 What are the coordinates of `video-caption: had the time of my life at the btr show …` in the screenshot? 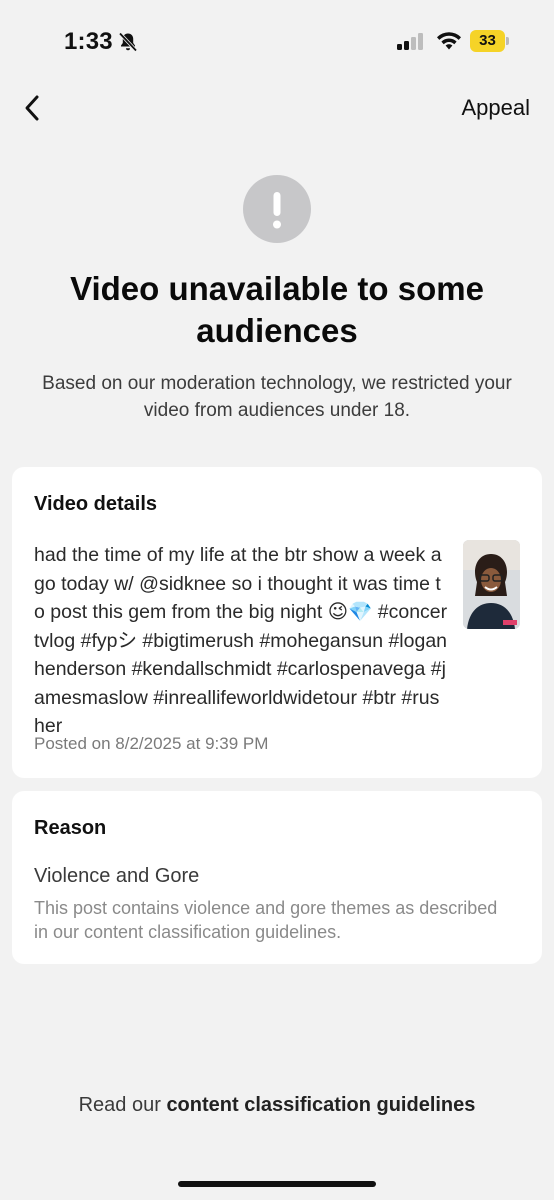 It's located at (241, 640).